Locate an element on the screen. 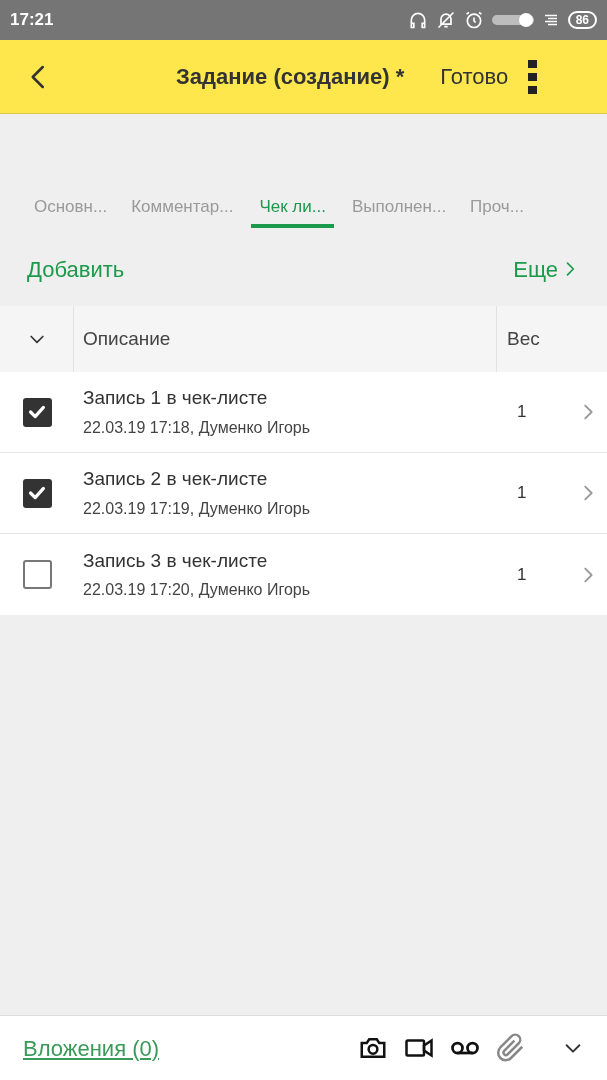 The width and height of the screenshot is (607, 1080). item-title: Запись 1 в чек-листе is located at coordinates (176, 398).